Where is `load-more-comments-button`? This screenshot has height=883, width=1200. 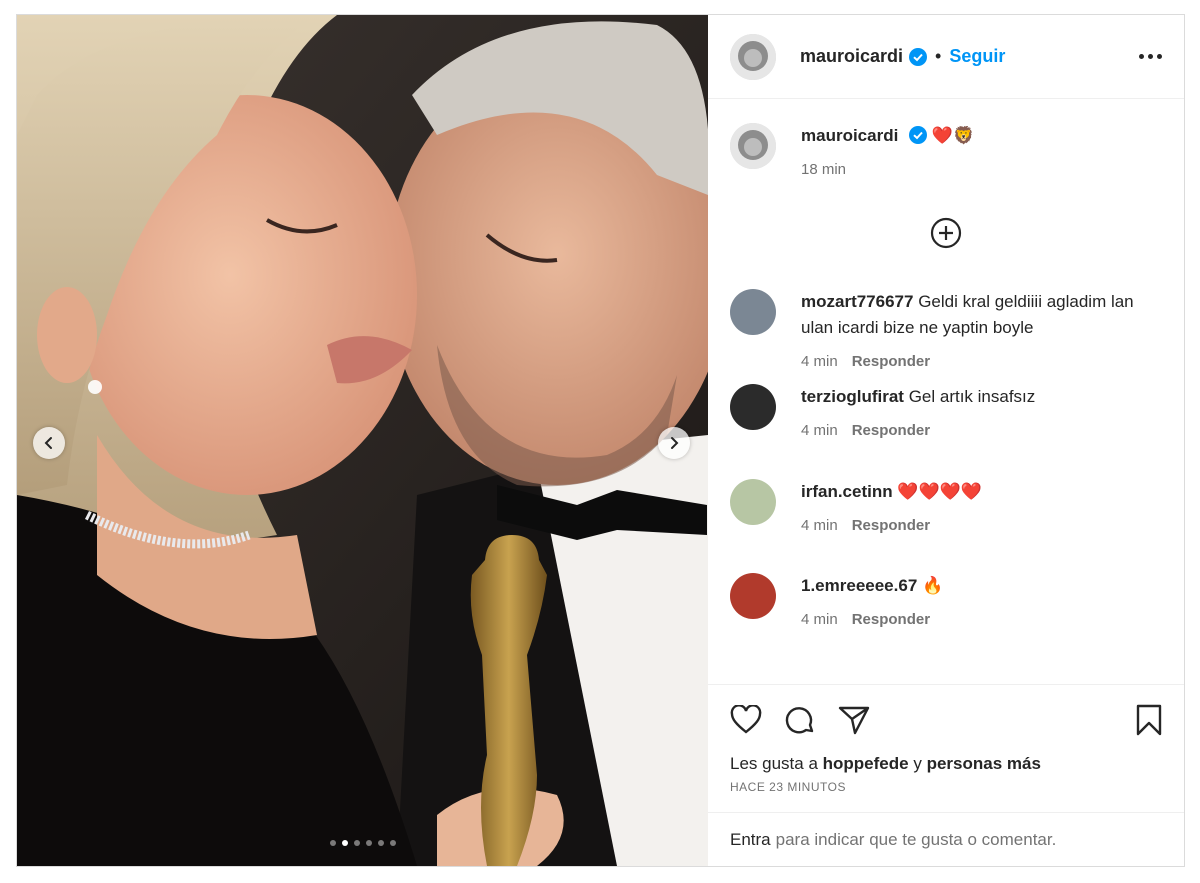
load-more-comments-button is located at coordinates (946, 233).